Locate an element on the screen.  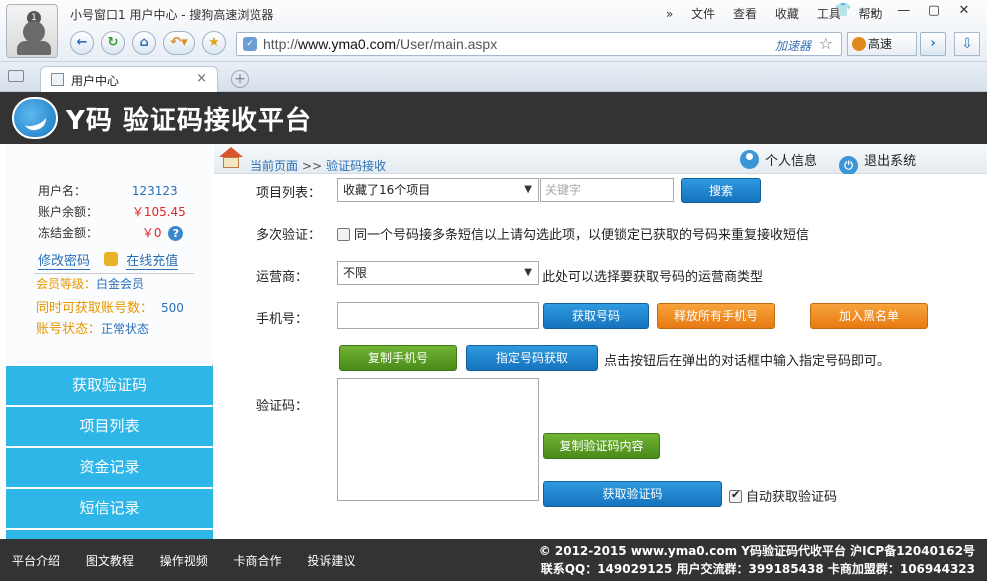
menu-view: 查看 is located at coordinates (745, 14).